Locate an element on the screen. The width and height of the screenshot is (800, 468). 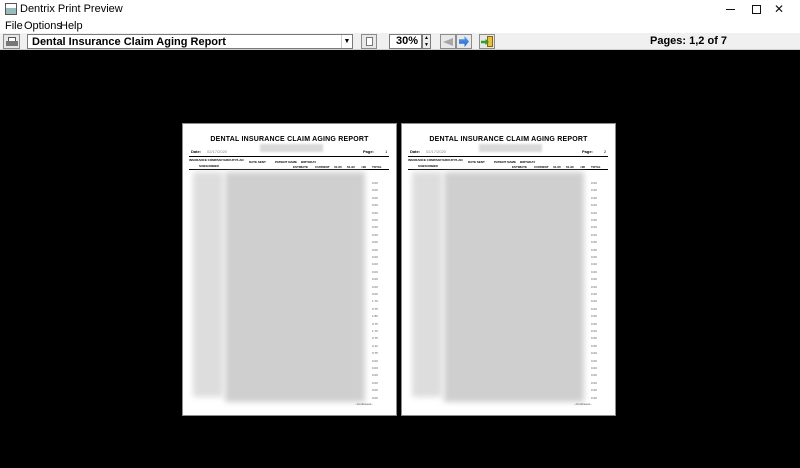
zoom-stepper: ▲ ▼ is located at coordinates (426, 41).